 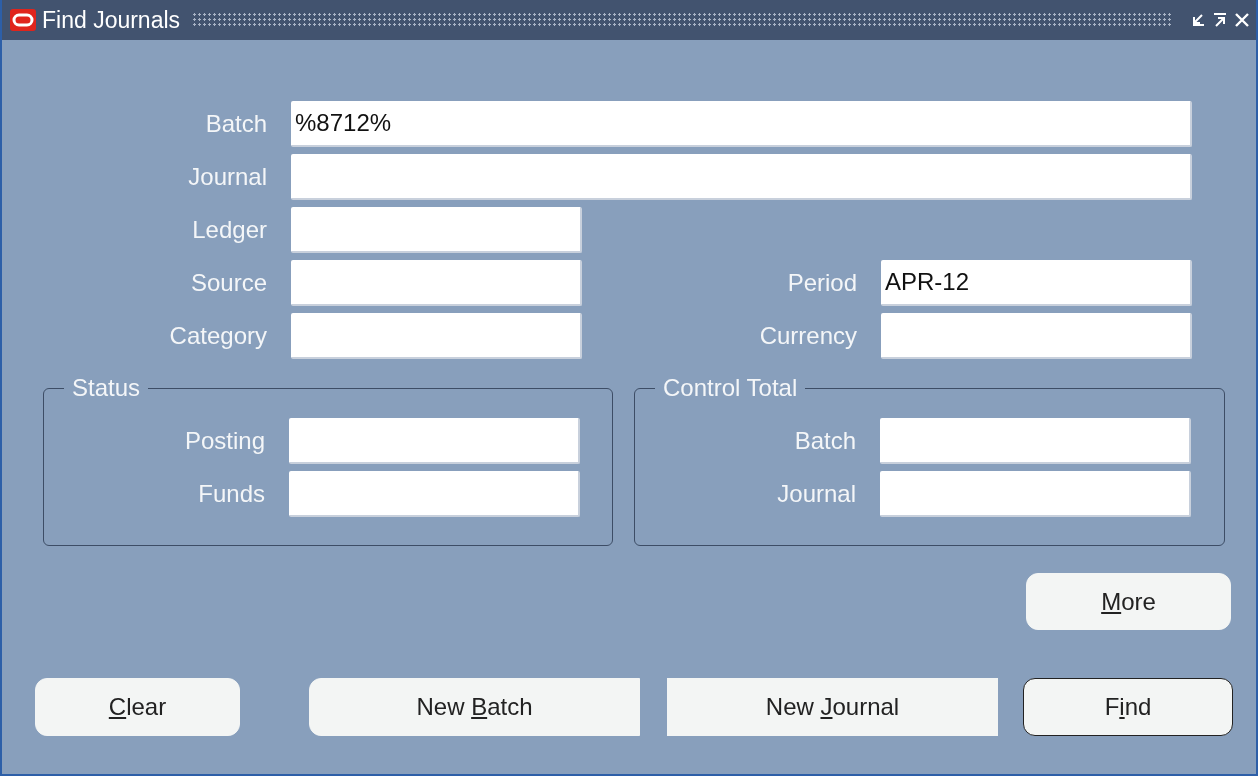 I want to click on input-field: APR-12, so click(x=1036, y=283).